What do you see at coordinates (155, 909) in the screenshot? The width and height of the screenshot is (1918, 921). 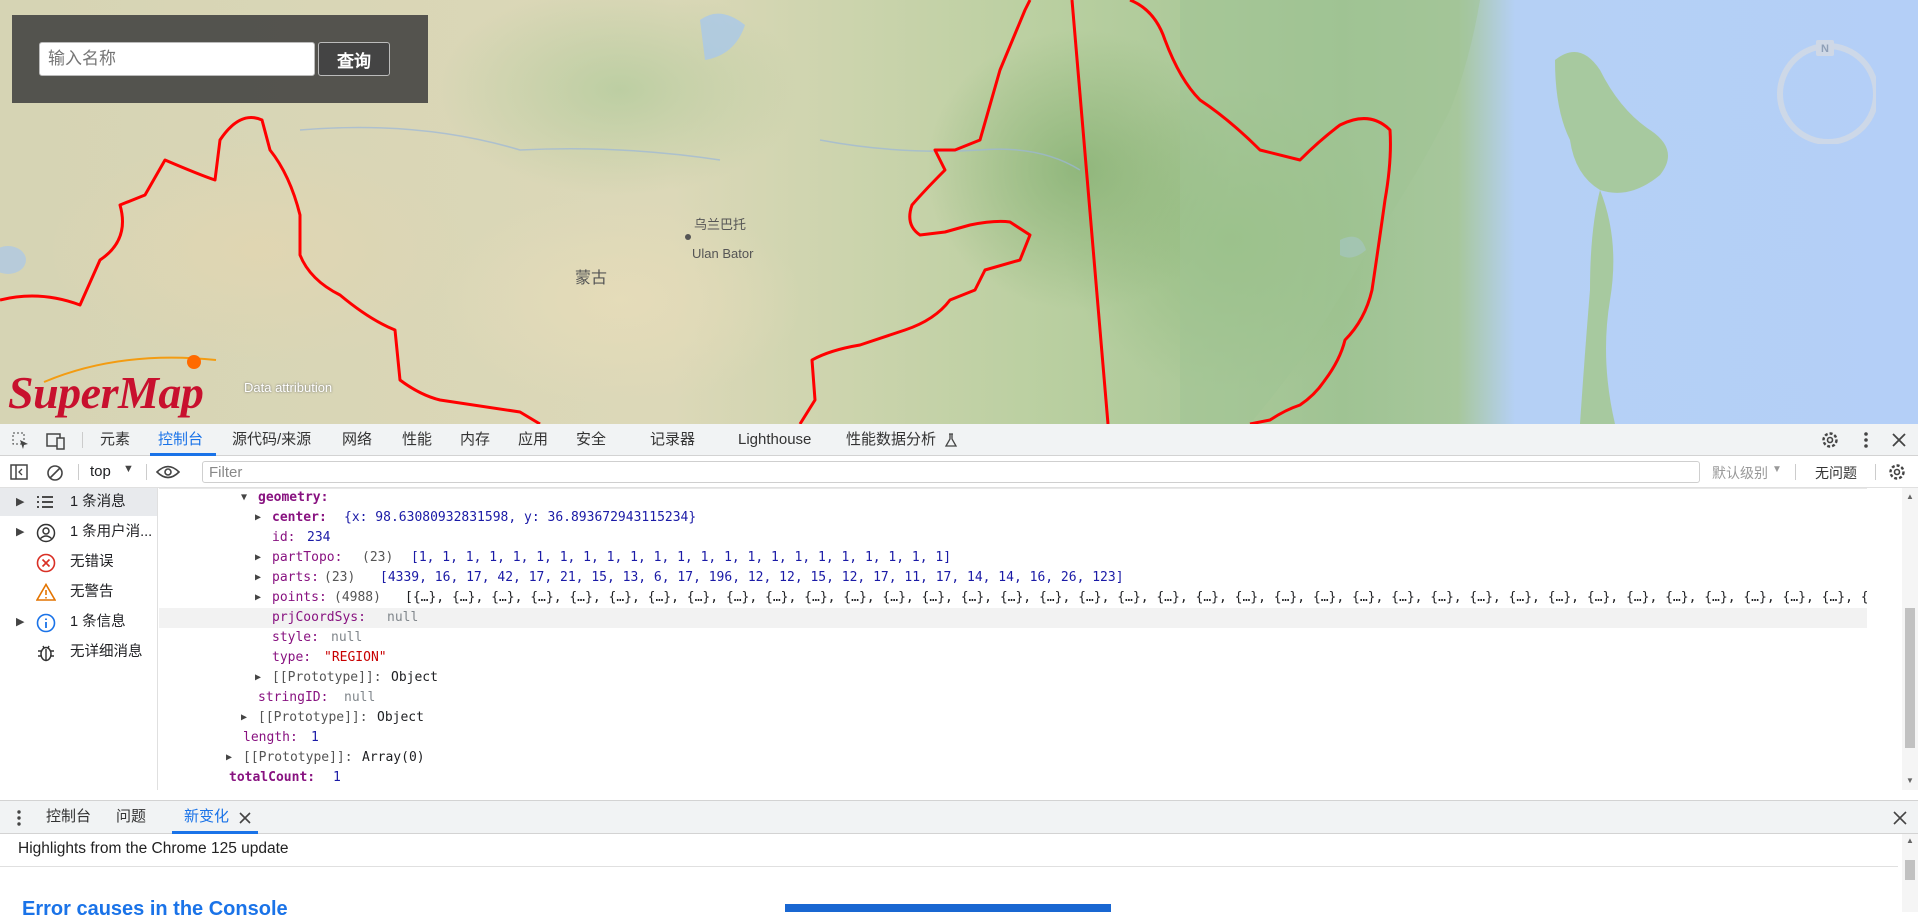 I see `article-title-link: Error causes in the Console` at bounding box center [155, 909].